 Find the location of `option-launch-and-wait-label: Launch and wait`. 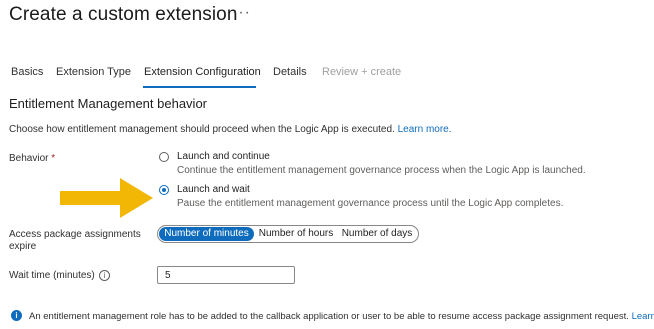

option-launch-and-wait-label: Launch and wait is located at coordinates (213, 189).